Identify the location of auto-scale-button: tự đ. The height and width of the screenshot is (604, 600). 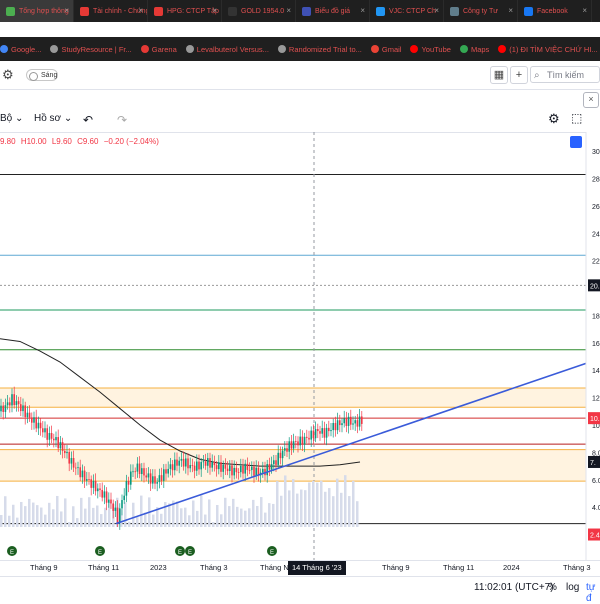
(593, 593).